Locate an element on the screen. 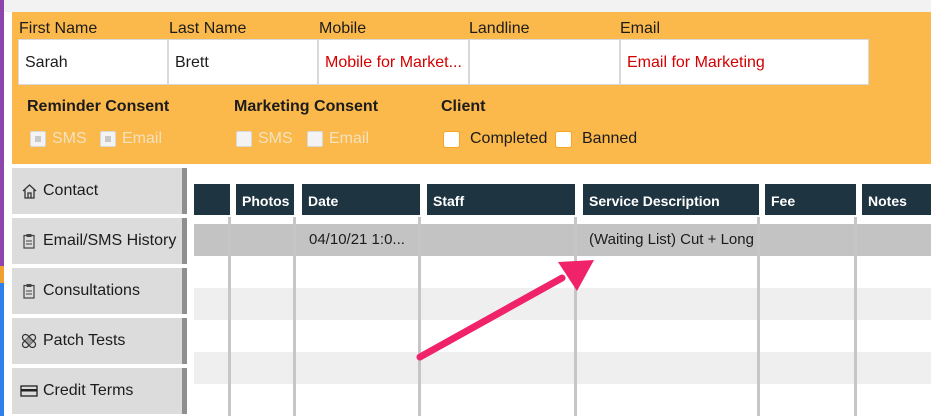  landline-label: Landline is located at coordinates (499, 28).